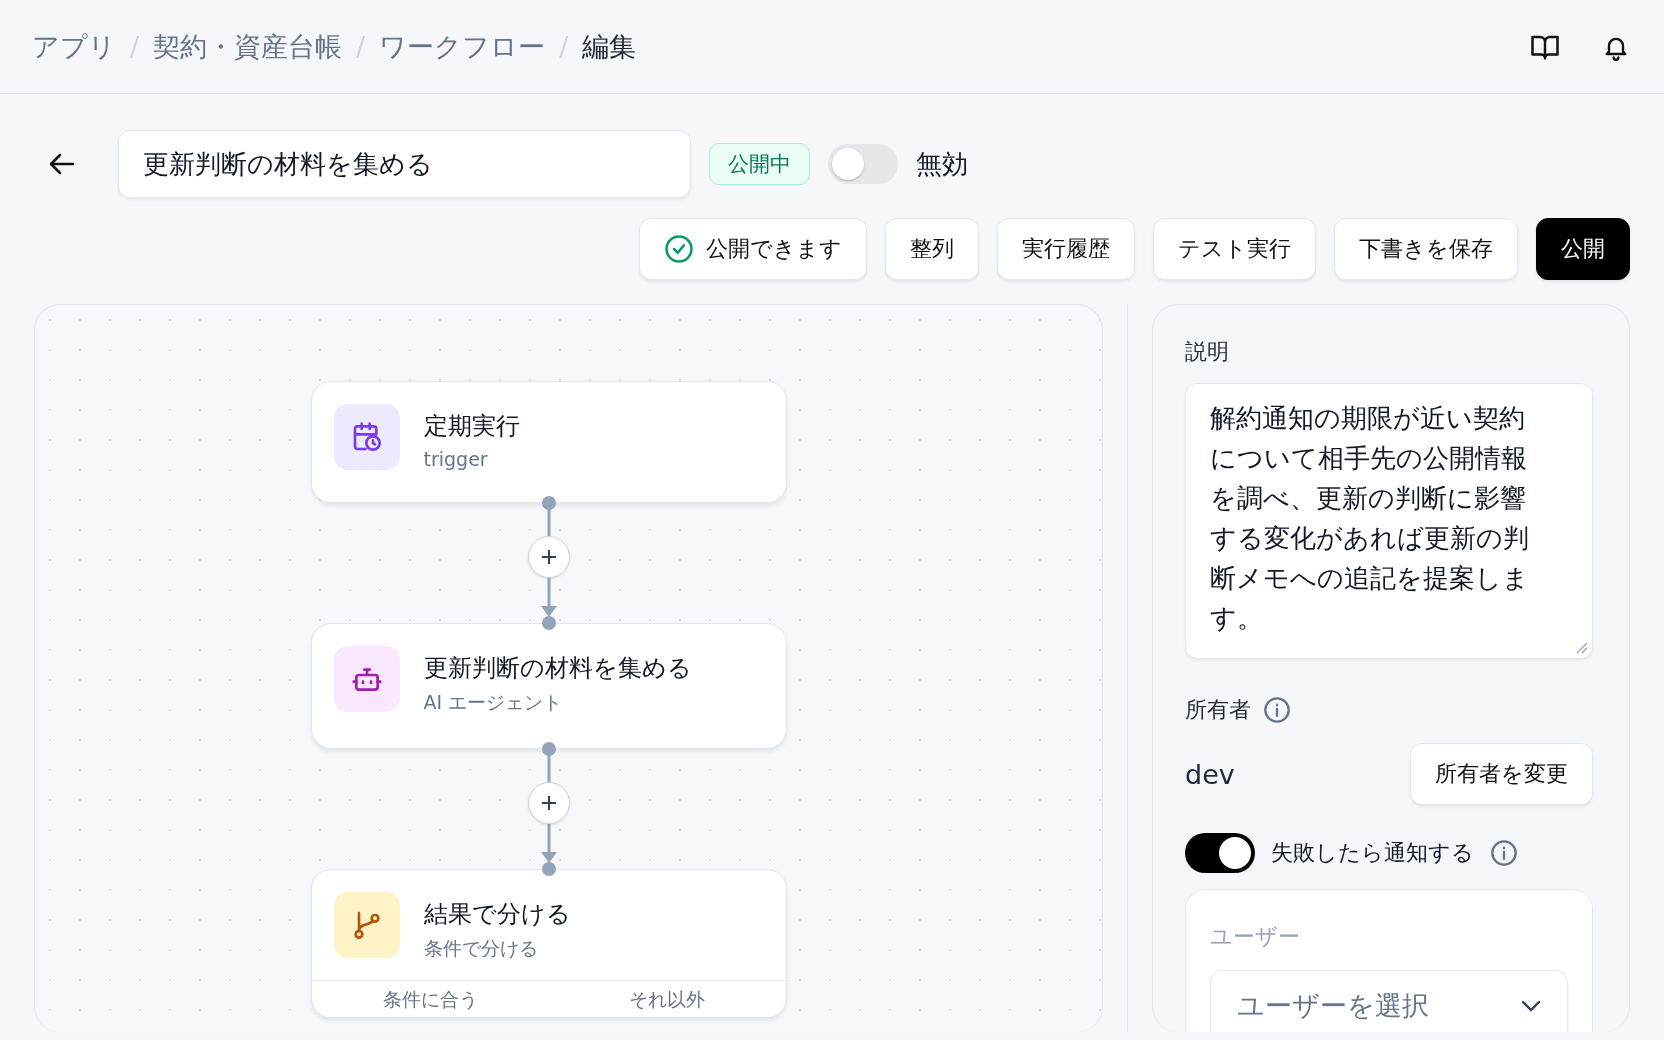 The image size is (1664, 1040). I want to click on node-title: 結果で分ける, so click(497, 914).